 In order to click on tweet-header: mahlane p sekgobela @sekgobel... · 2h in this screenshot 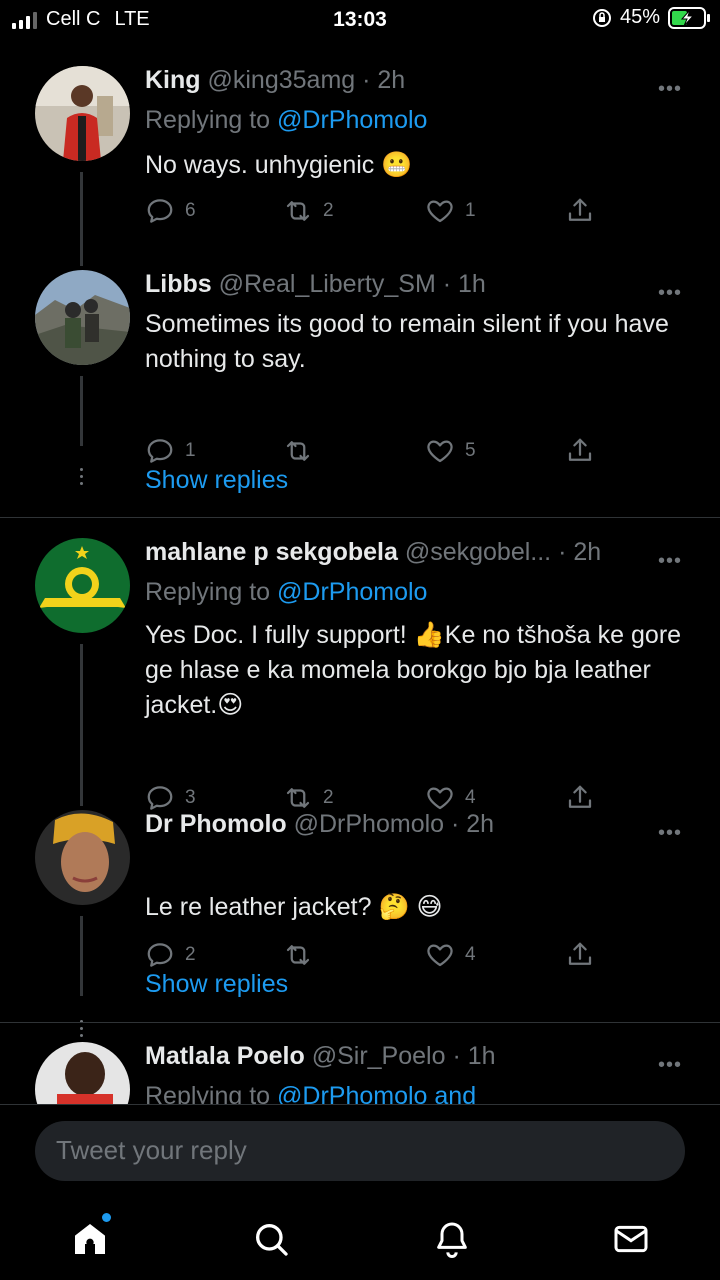, I will do `click(395, 552)`.